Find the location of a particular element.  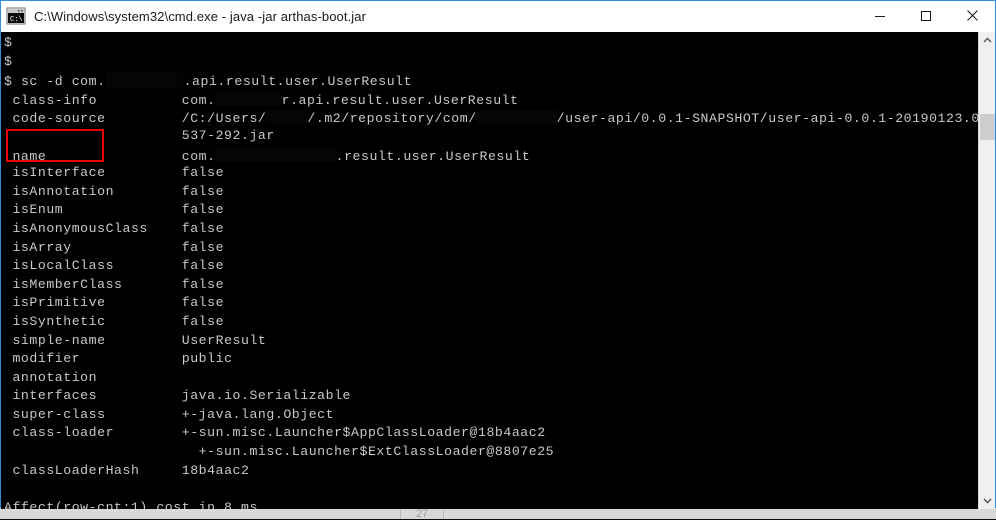

window-controls is located at coordinates (926, 15).